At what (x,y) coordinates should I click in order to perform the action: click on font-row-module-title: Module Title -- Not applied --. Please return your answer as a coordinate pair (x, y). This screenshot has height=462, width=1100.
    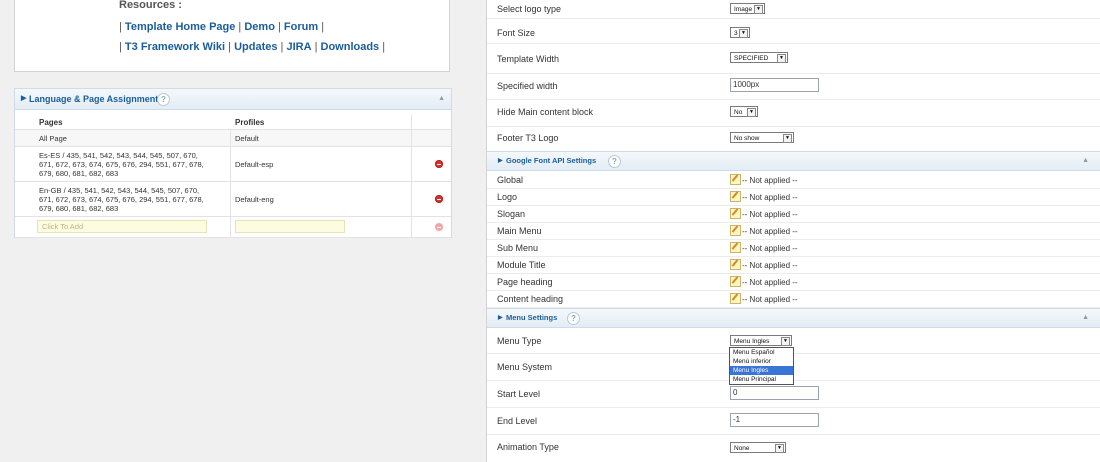
    Looking at the image, I should click on (793, 265).